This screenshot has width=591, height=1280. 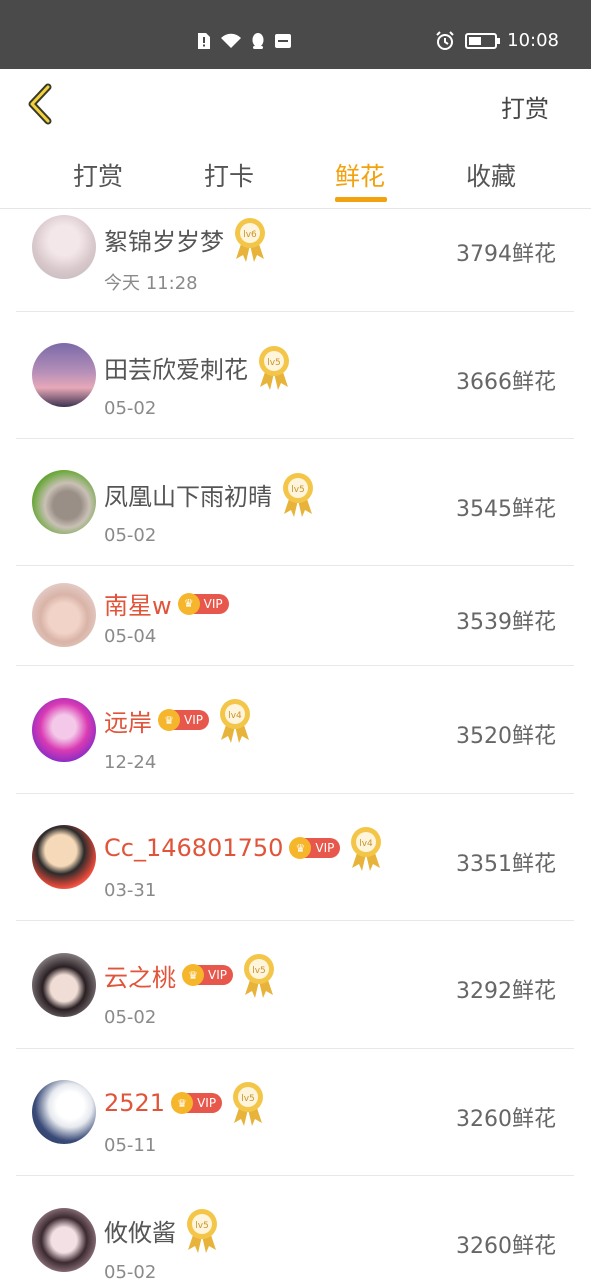 What do you see at coordinates (283, 41) in the screenshot?
I see `sms-icon` at bounding box center [283, 41].